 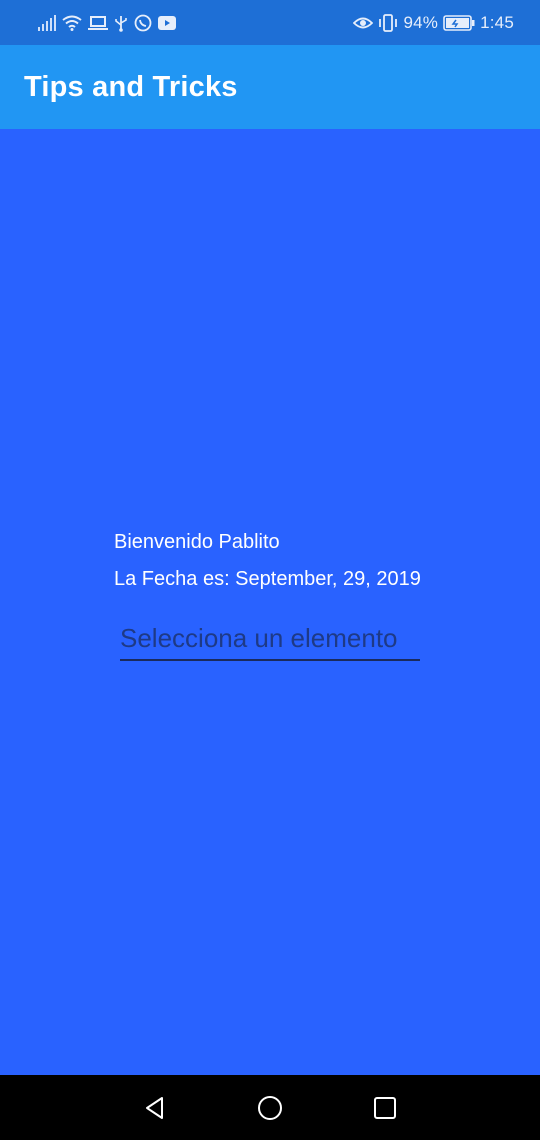 I want to click on laptop-icon, so click(x=98, y=23).